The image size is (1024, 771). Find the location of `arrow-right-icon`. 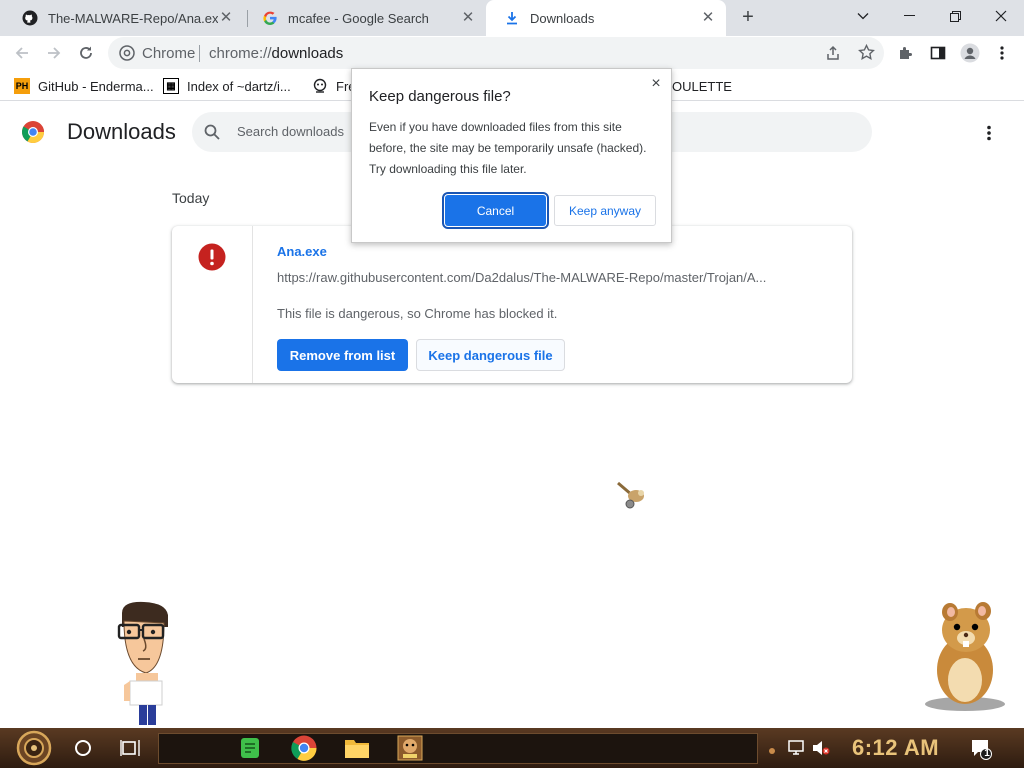

arrow-right-icon is located at coordinates (54, 53).